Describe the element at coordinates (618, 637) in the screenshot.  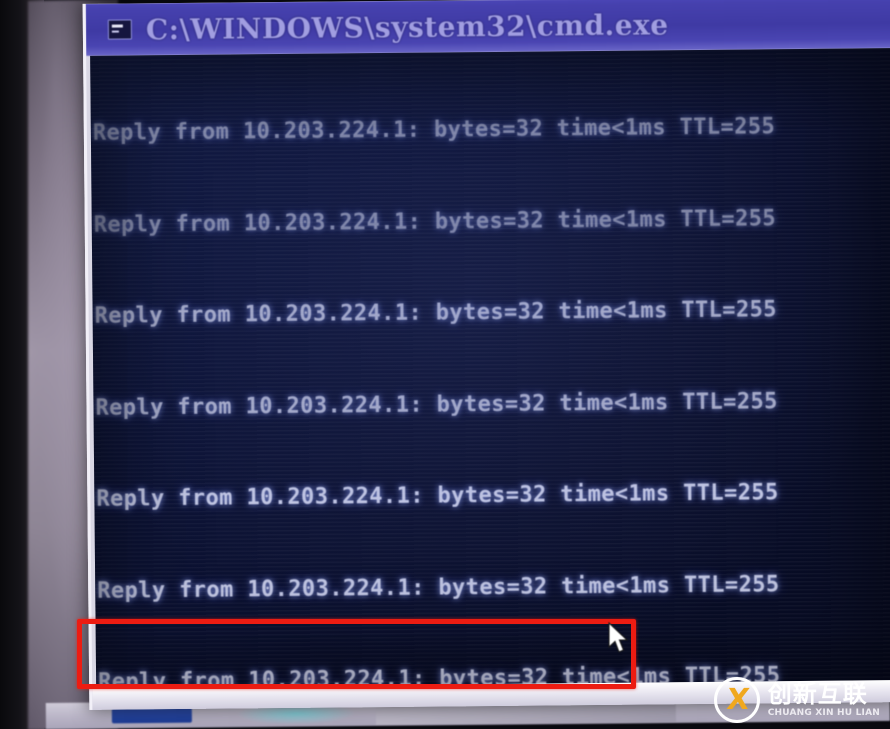
I see `mouse-cursor-icon` at that location.